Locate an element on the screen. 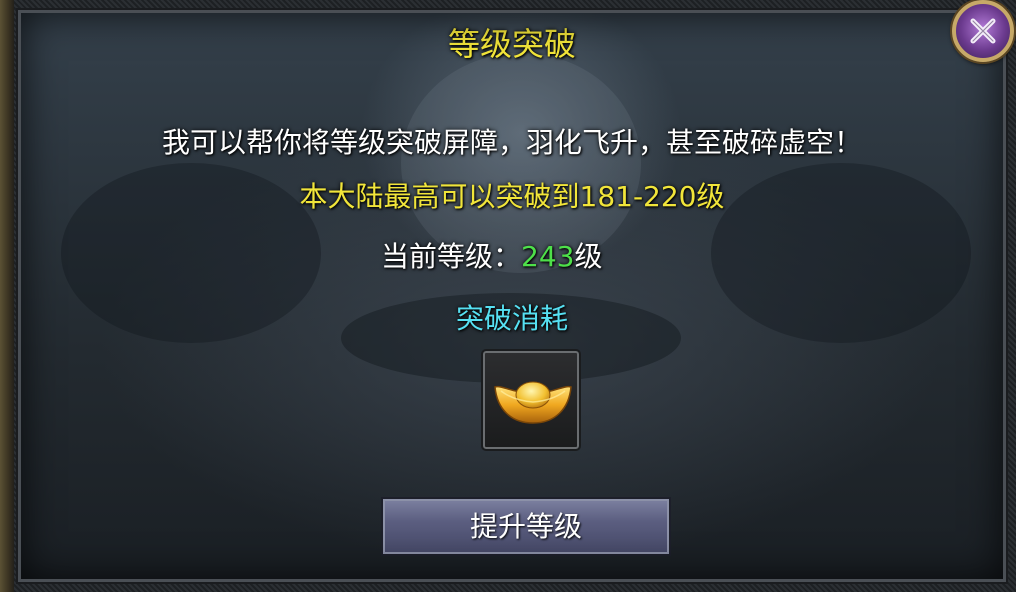  current-level-value: 243 is located at coordinates (548, 256).